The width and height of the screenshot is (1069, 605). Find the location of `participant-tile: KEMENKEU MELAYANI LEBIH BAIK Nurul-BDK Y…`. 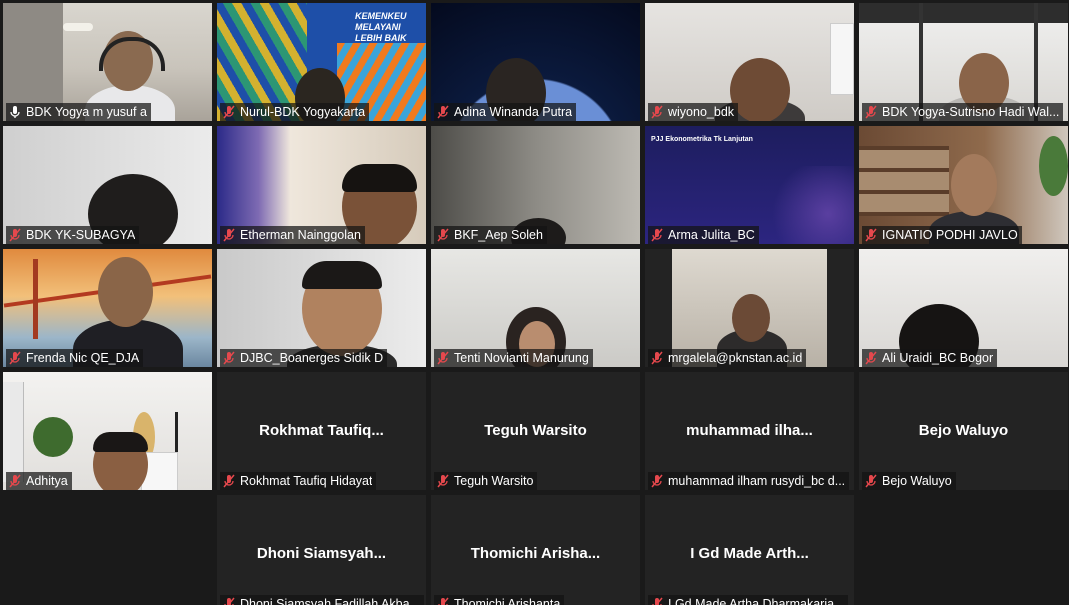

participant-tile: KEMENKEU MELAYANI LEBIH BAIK Nurul-BDK Y… is located at coordinates (321, 62).